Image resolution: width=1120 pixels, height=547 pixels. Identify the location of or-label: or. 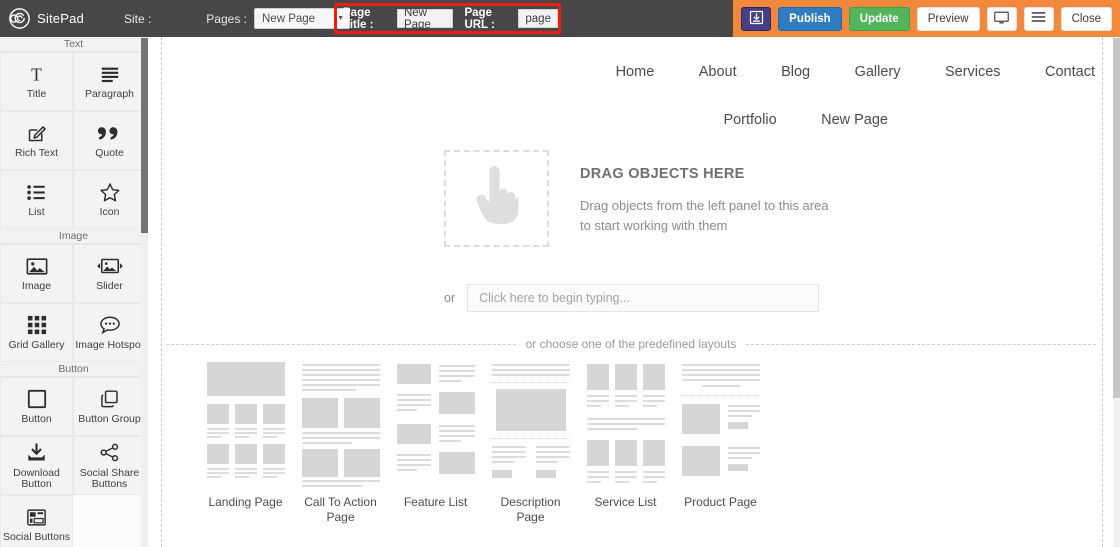
(450, 298).